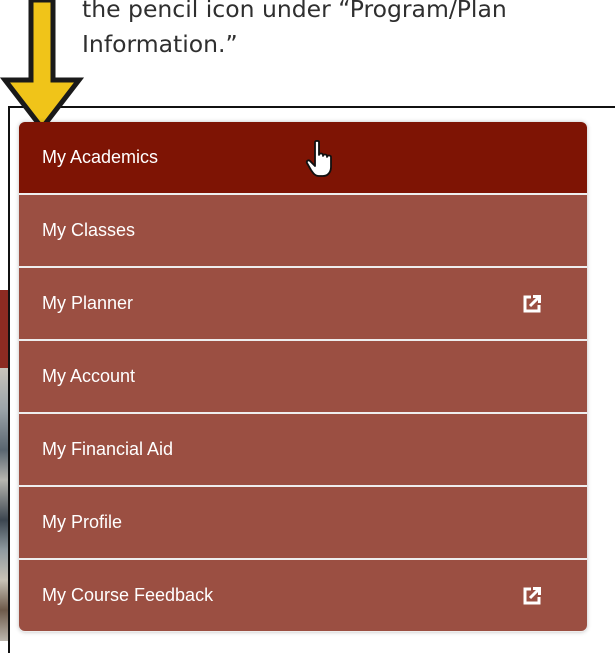  Describe the element at coordinates (294, 11) in the screenshot. I see `instruction-line-1: the pencil icon under “Program/Plan` at that location.